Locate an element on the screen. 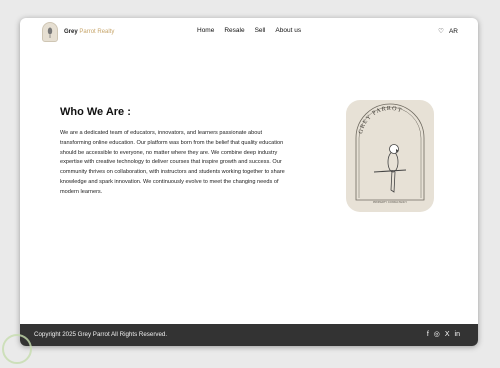 The width and height of the screenshot is (500, 368). card-arch-text: GREY PARROT is located at coordinates (380, 120).